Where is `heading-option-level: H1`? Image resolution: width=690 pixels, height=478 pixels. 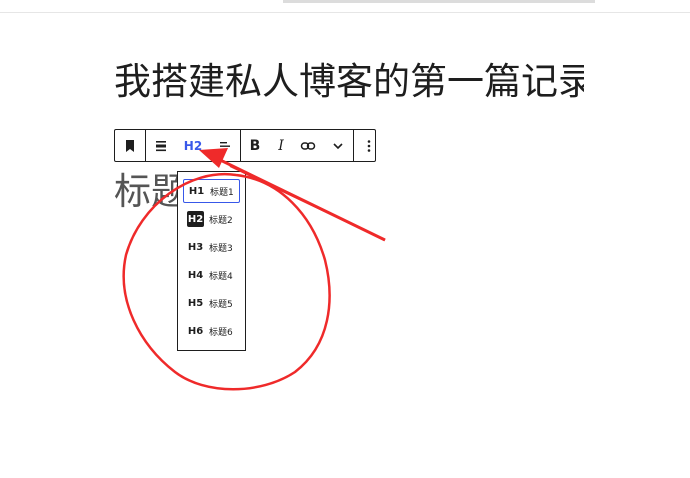
heading-option-level: H1 is located at coordinates (196, 191).